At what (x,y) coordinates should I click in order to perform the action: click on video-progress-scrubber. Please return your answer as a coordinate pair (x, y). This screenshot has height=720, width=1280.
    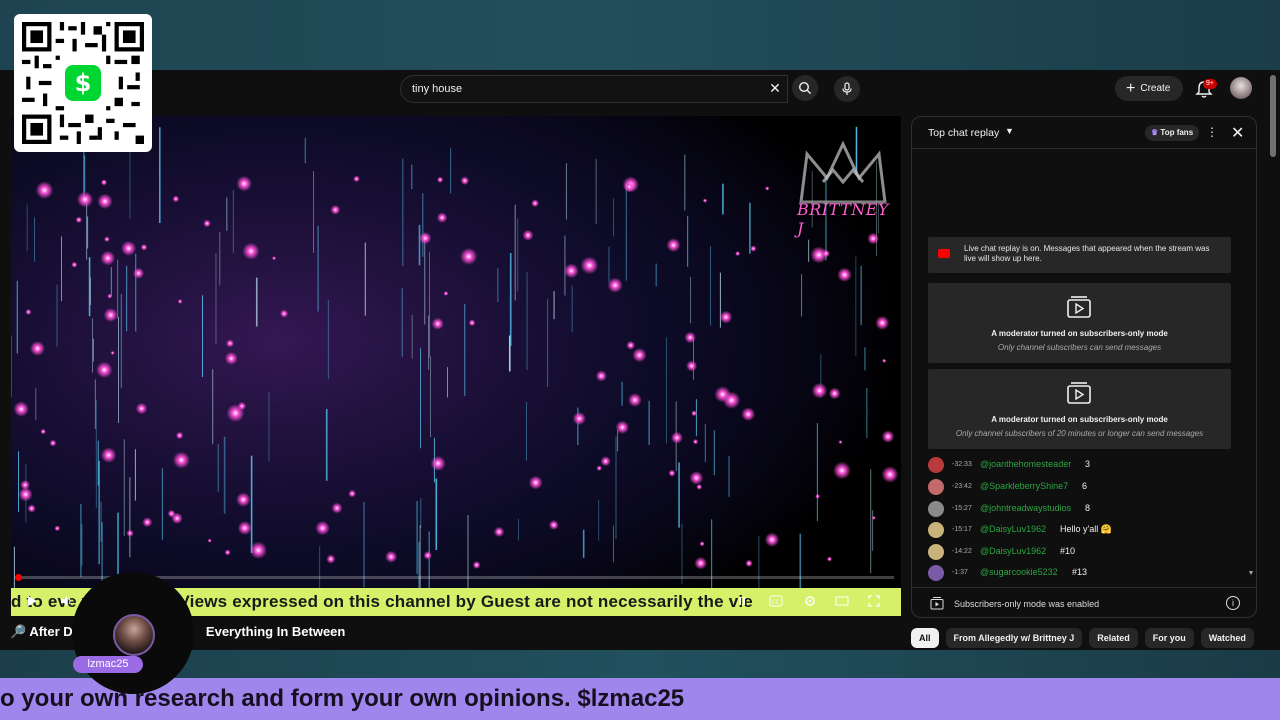
    Looking at the image, I should click on (18, 577).